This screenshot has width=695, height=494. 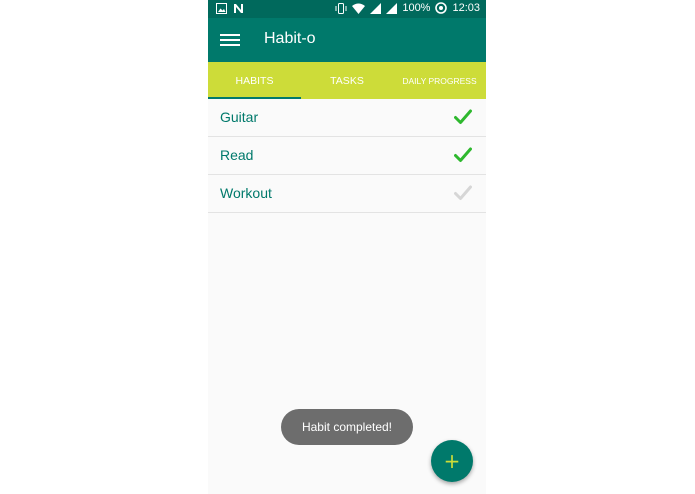 What do you see at coordinates (230, 40) in the screenshot?
I see `hamburger-menu-icon` at bounding box center [230, 40].